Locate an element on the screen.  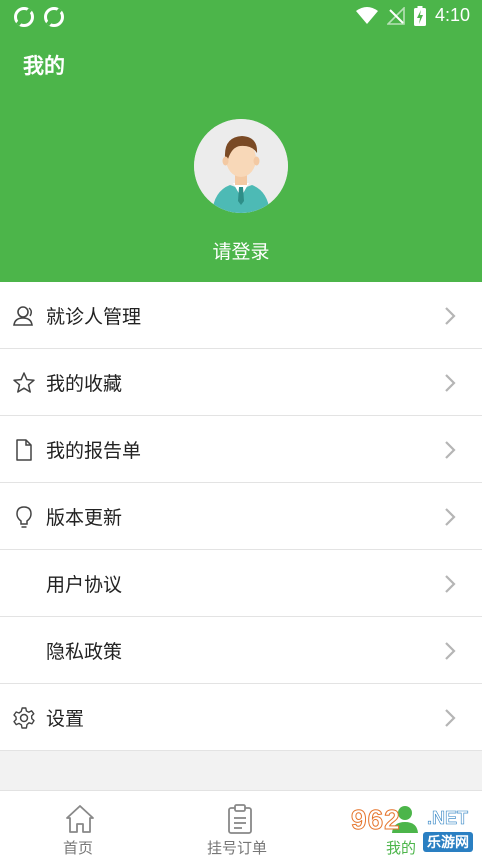
tab-label: 首页 is located at coordinates (78, 848).